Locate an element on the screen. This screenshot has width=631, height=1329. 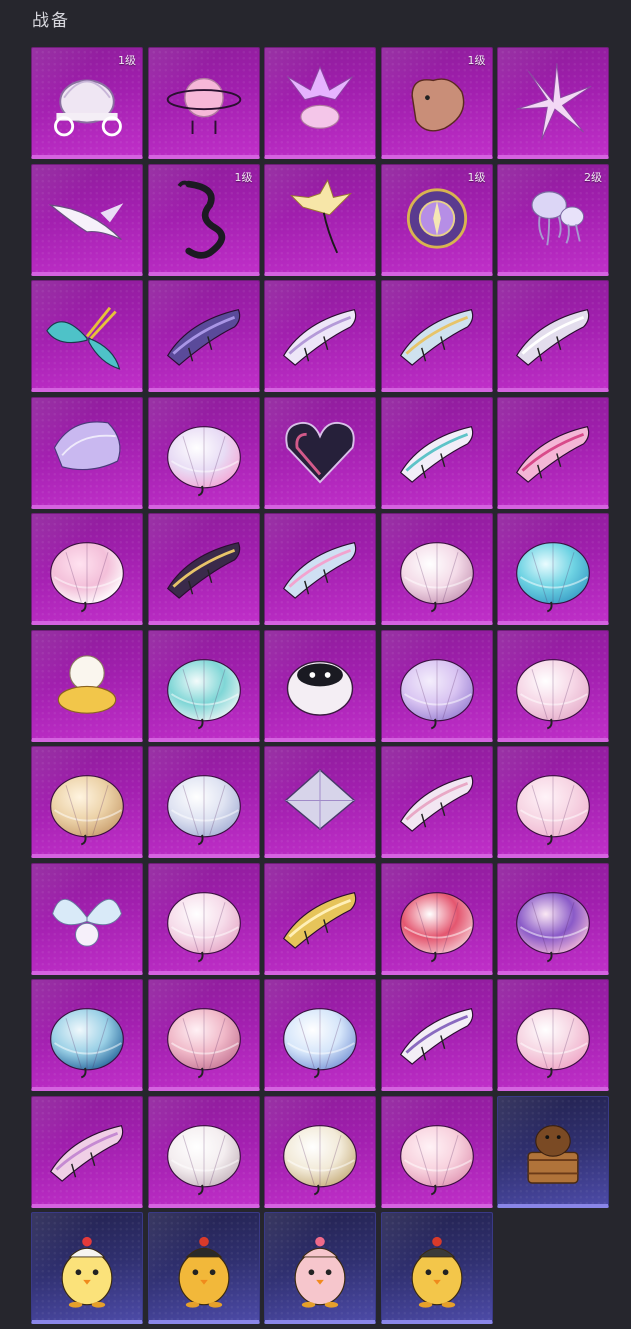
item-tile-fan-parachute is located at coordinates (436, 918).